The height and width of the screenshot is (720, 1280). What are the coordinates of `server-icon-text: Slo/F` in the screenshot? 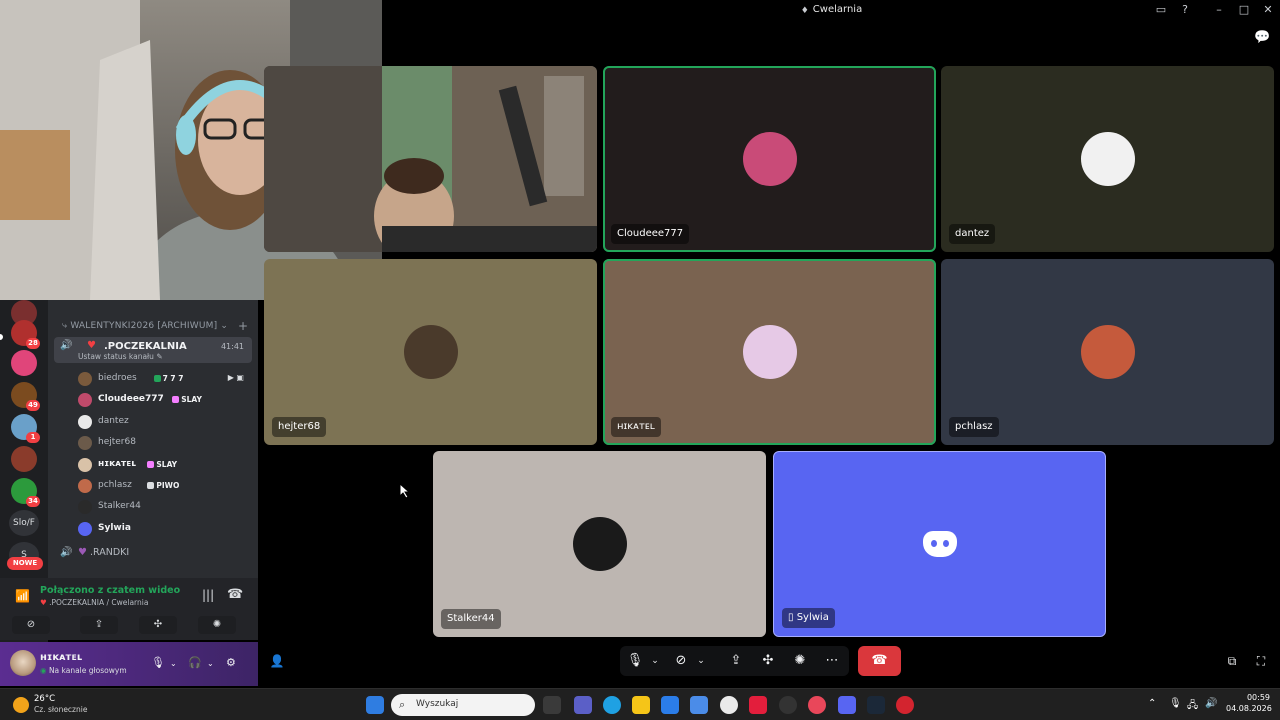 It's located at (24, 523).